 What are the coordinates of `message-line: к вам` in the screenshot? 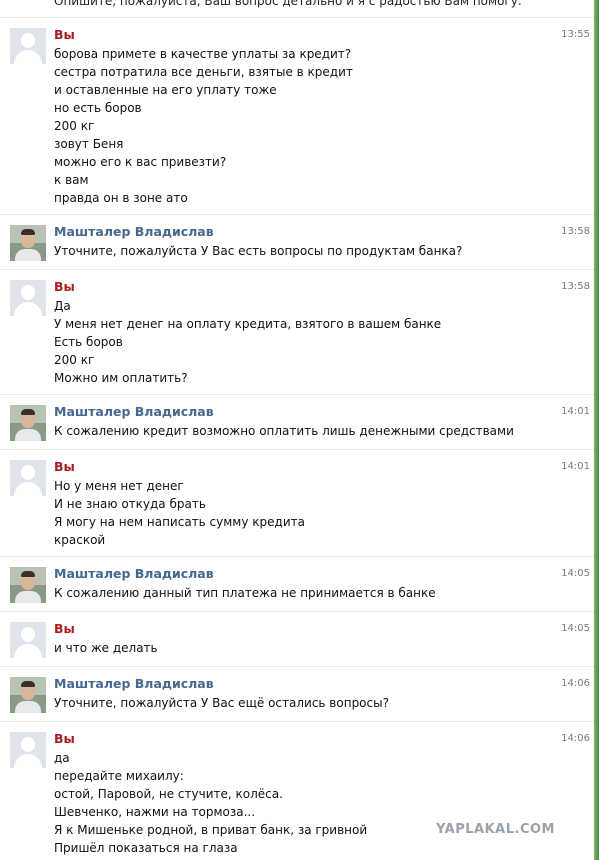 It's located at (71, 180).